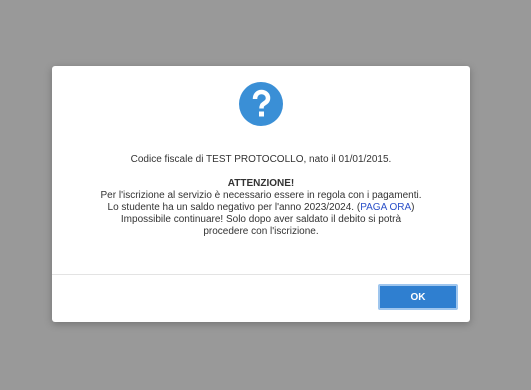  What do you see at coordinates (261, 104) in the screenshot?
I see `question-mark-icon` at bounding box center [261, 104].